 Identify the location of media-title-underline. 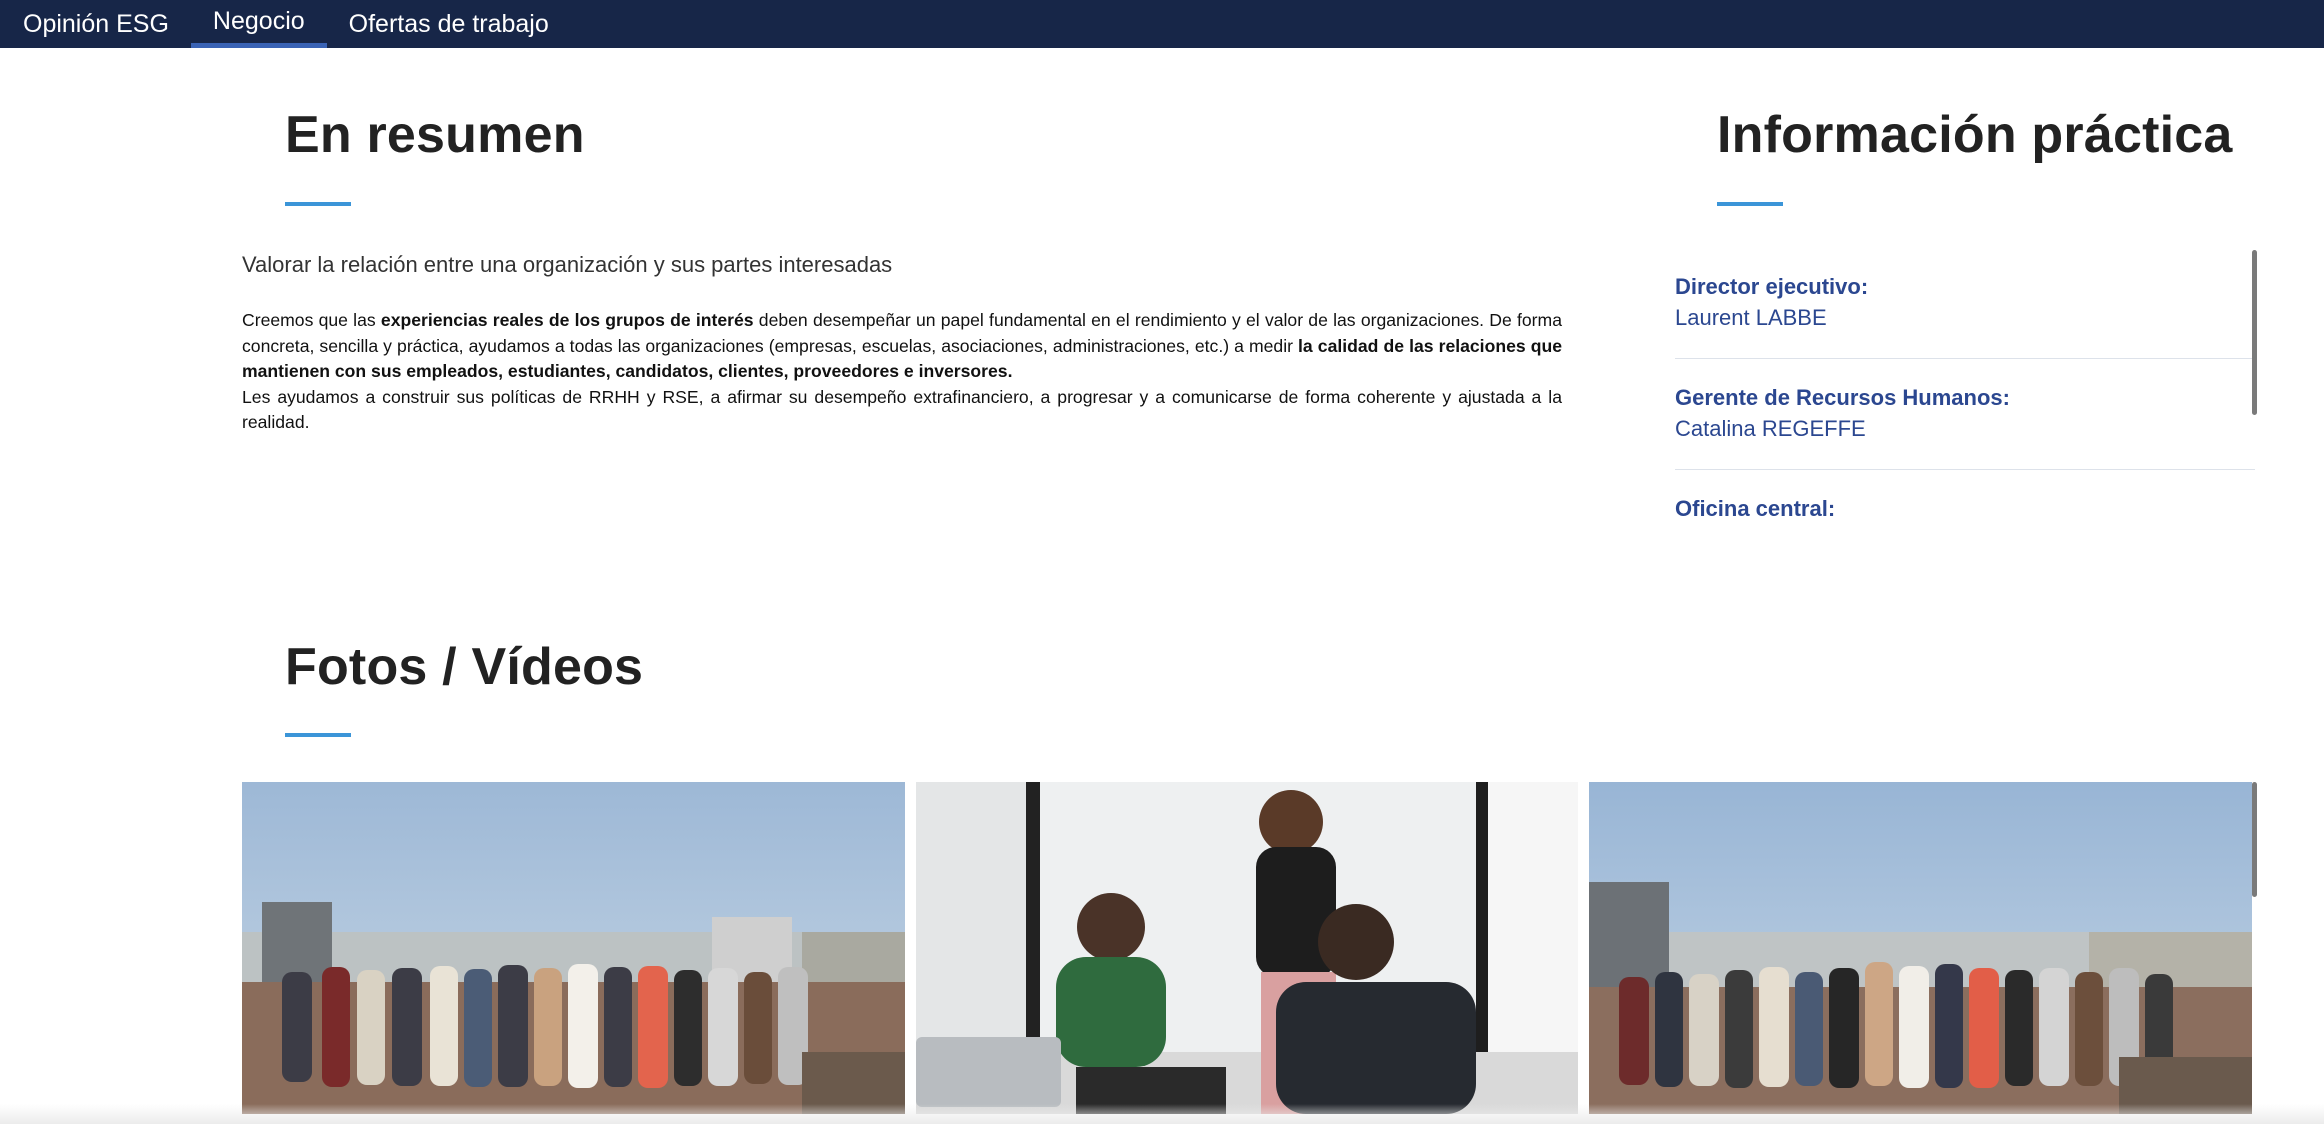
(318, 735).